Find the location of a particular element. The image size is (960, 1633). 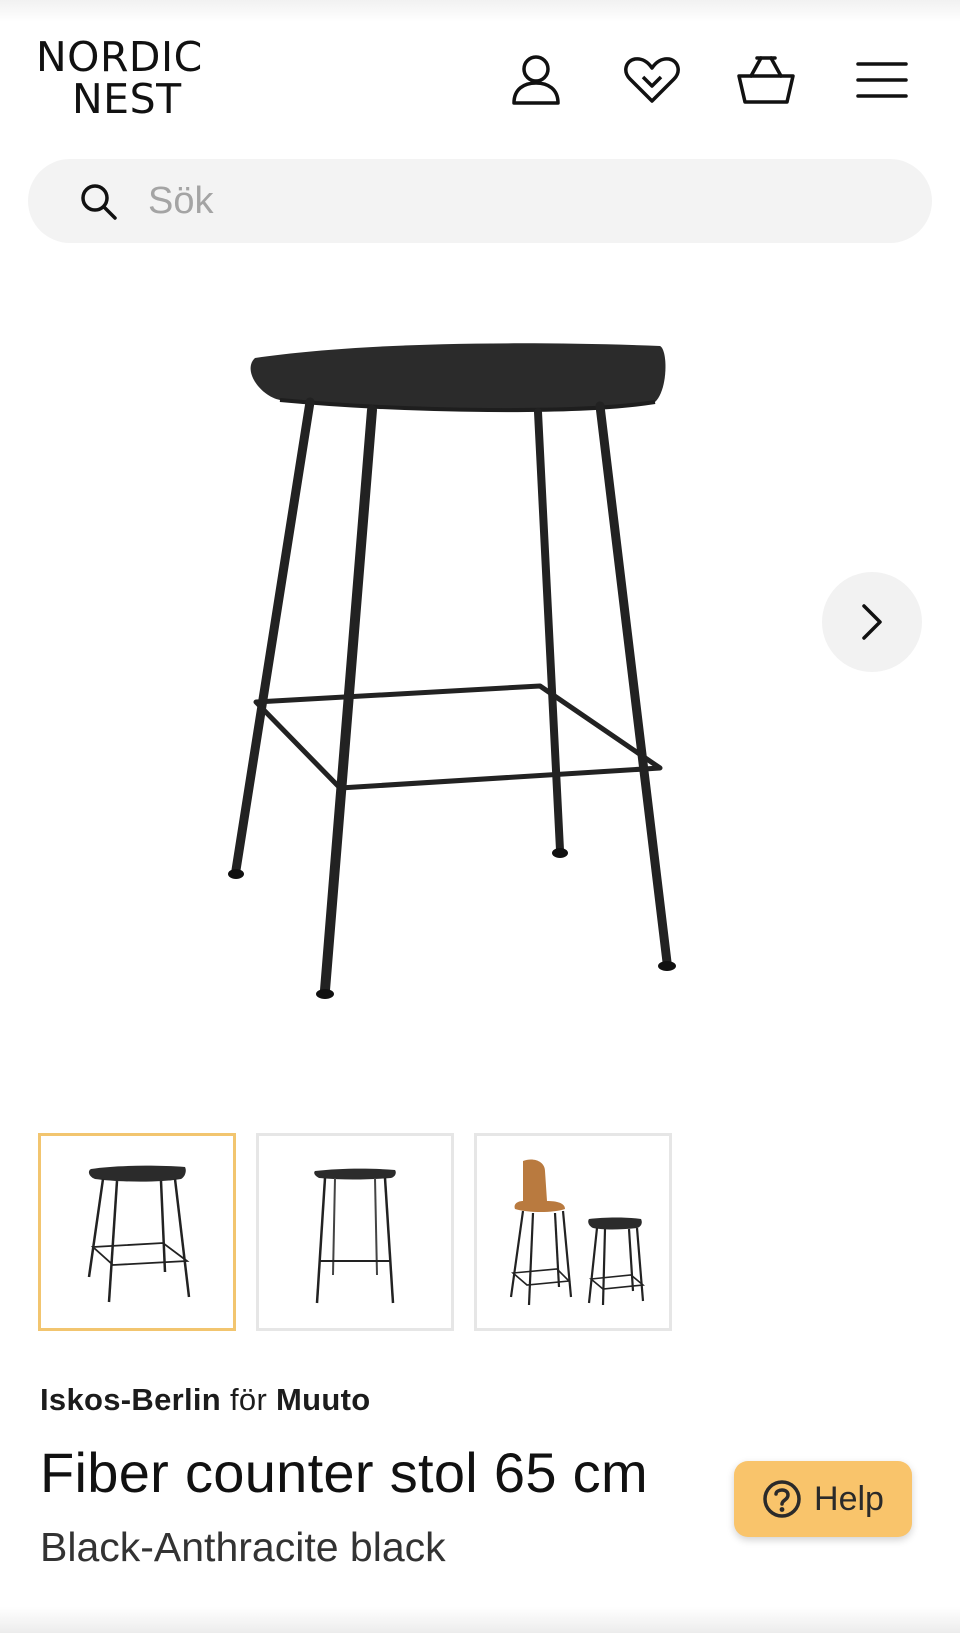

product-brand-line: Iskos-Berlin för Muuto is located at coordinates (205, 1400).